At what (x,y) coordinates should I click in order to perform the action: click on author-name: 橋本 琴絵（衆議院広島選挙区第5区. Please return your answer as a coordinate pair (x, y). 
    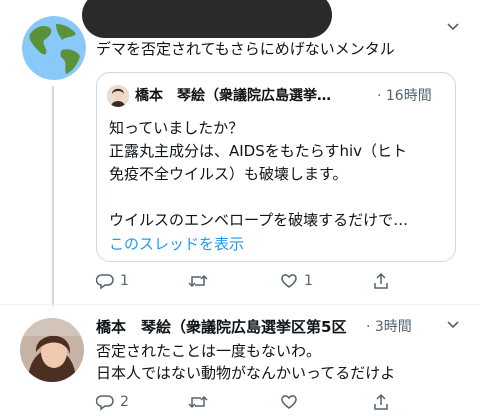
    Looking at the image, I should click on (221, 326).